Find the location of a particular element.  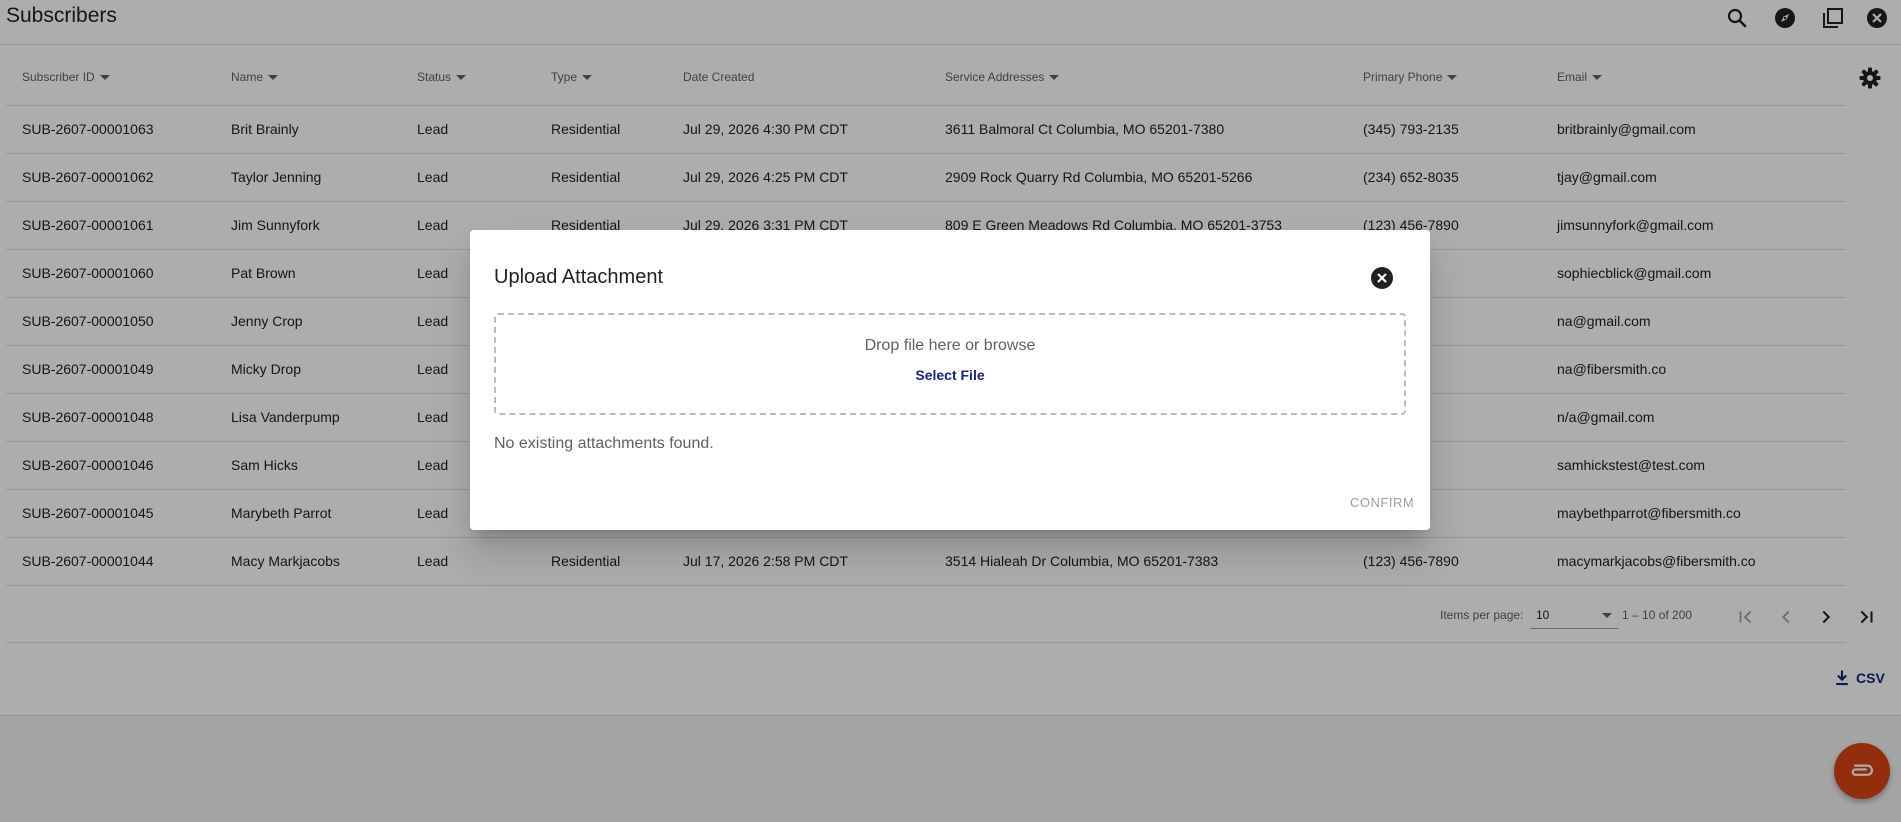

dialog-close-icon is located at coordinates (1382, 278).